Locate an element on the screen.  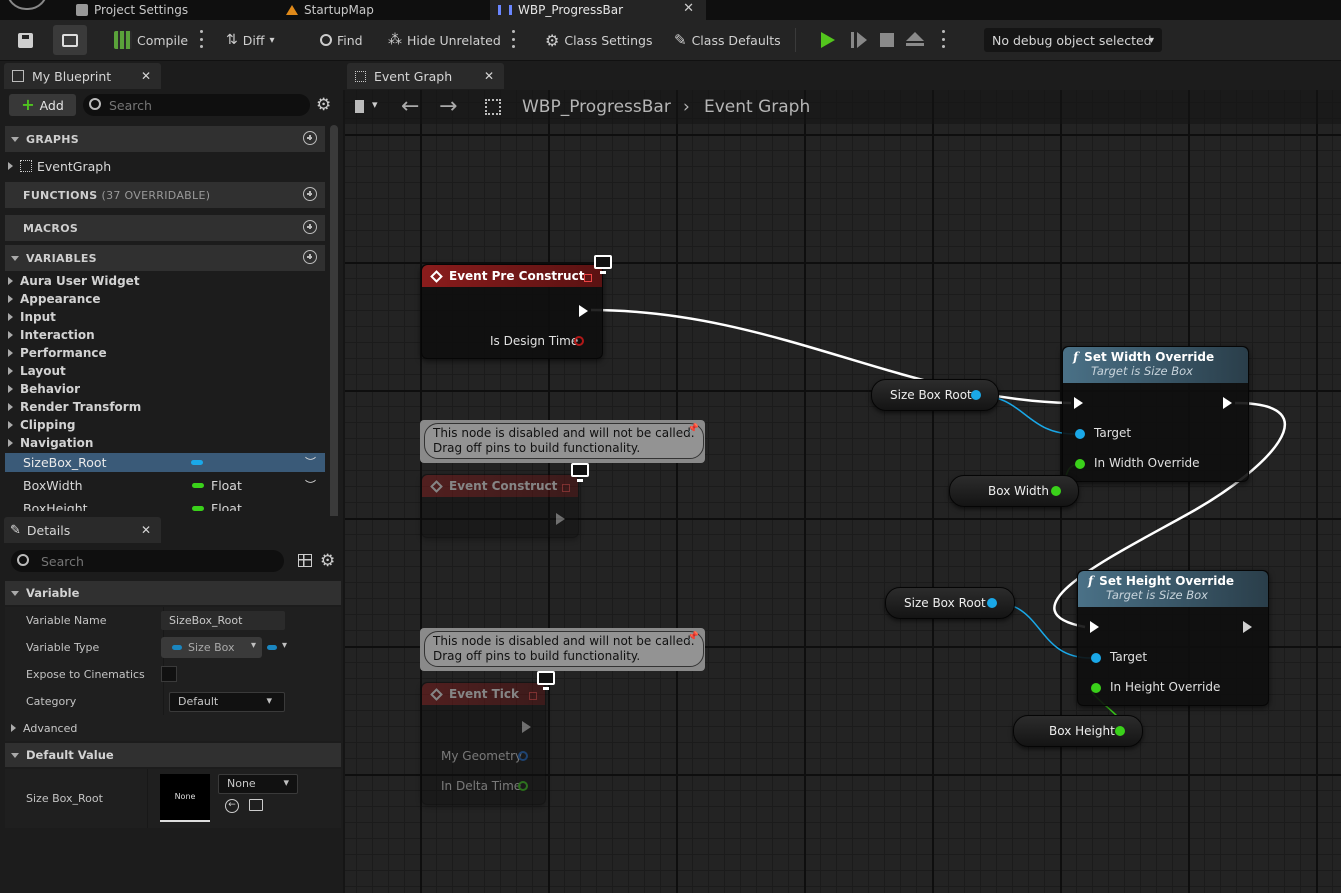
save-button is located at coordinates (25, 40).